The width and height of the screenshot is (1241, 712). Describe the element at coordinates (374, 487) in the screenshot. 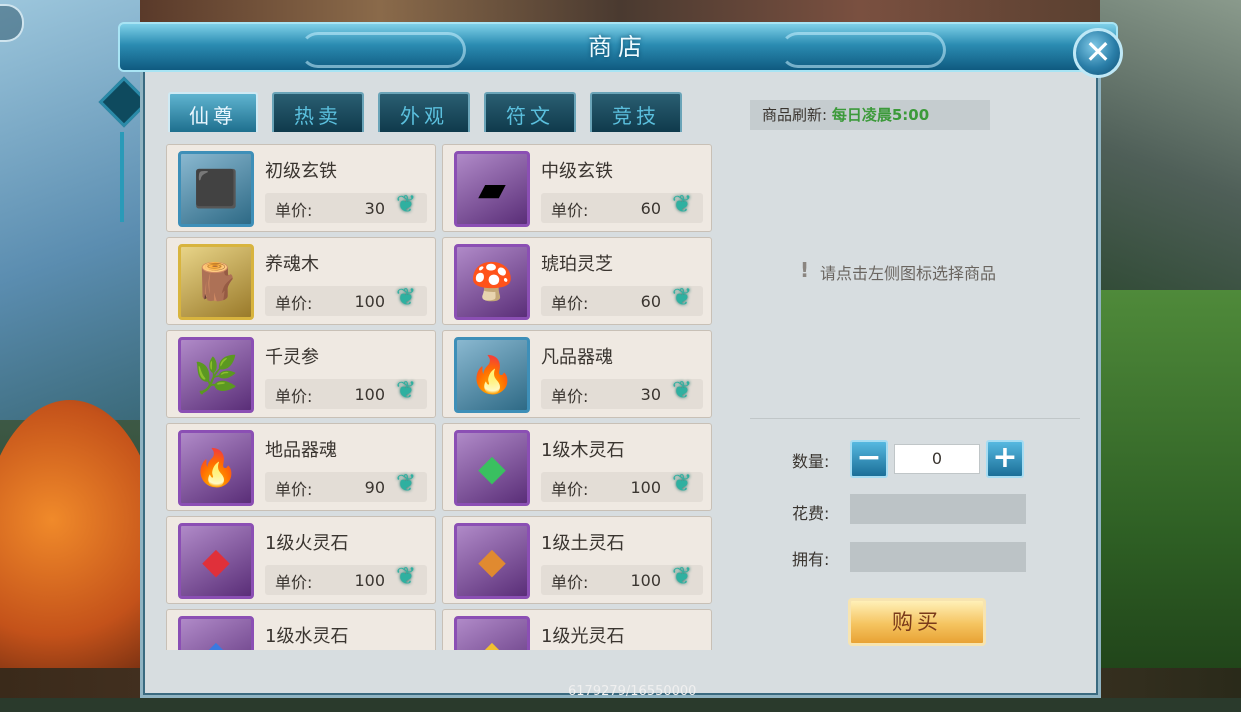

I see `price-value: 90` at that location.